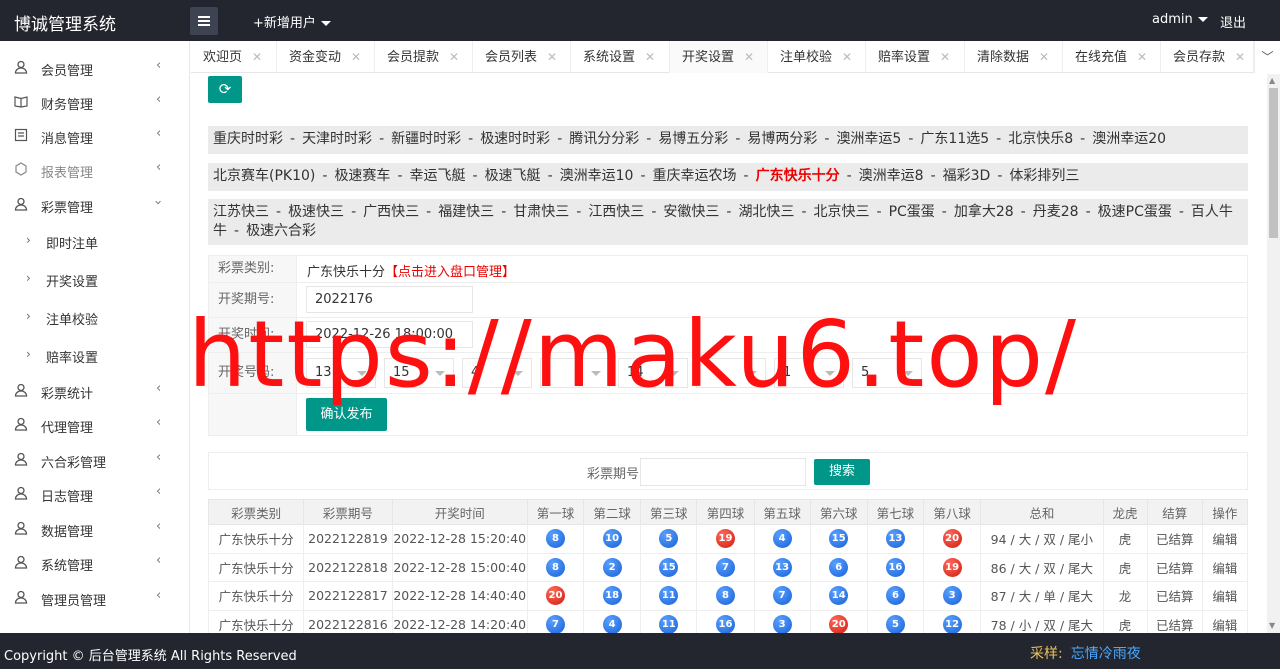 The image size is (1280, 669). What do you see at coordinates (389, 299) in the screenshot?
I see `period-input: 2022176` at bounding box center [389, 299].